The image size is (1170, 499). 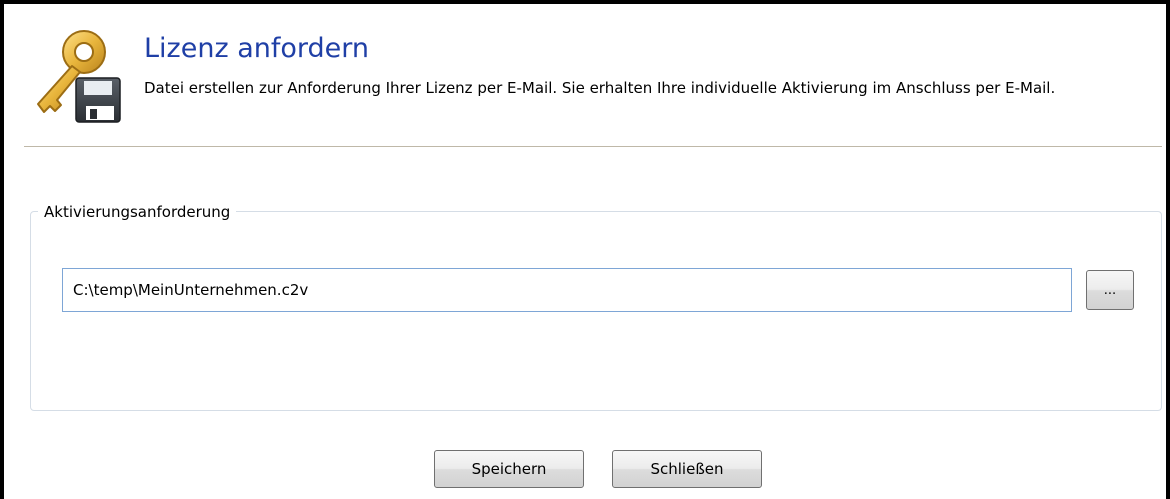 I want to click on activation-request-group-label: Aktivierungsanforderung, so click(x=137, y=212).